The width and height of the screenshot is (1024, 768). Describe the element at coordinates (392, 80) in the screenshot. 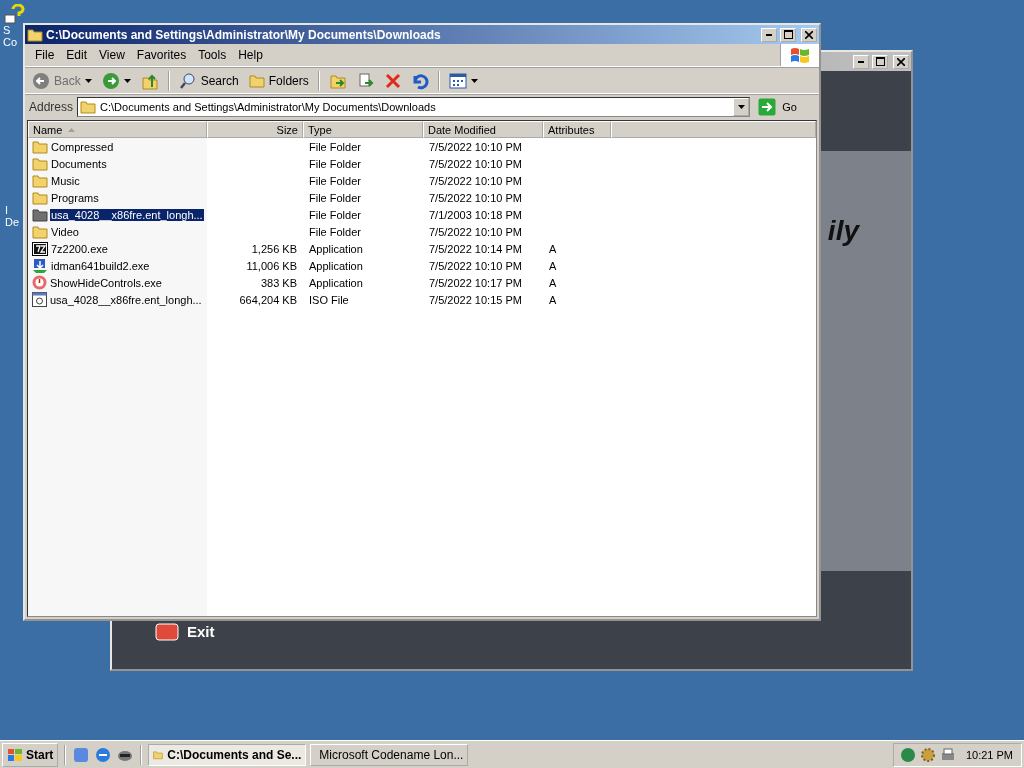

I see `delete-icon` at that location.